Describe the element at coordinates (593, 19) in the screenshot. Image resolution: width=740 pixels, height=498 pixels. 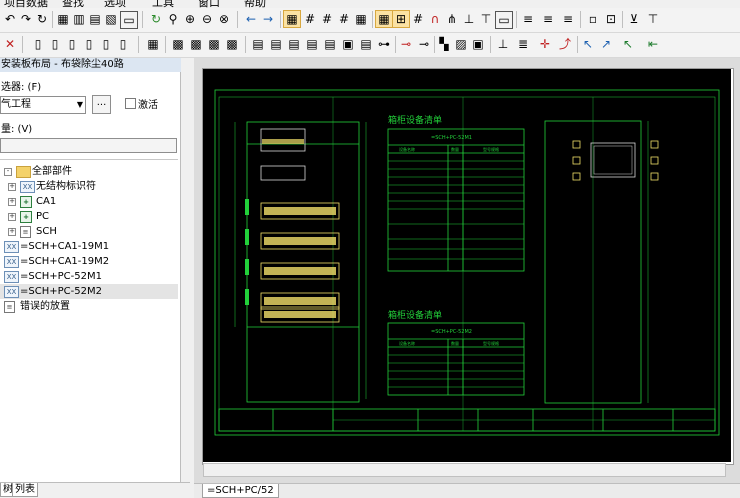
I see `dots-icon: ▫` at that location.